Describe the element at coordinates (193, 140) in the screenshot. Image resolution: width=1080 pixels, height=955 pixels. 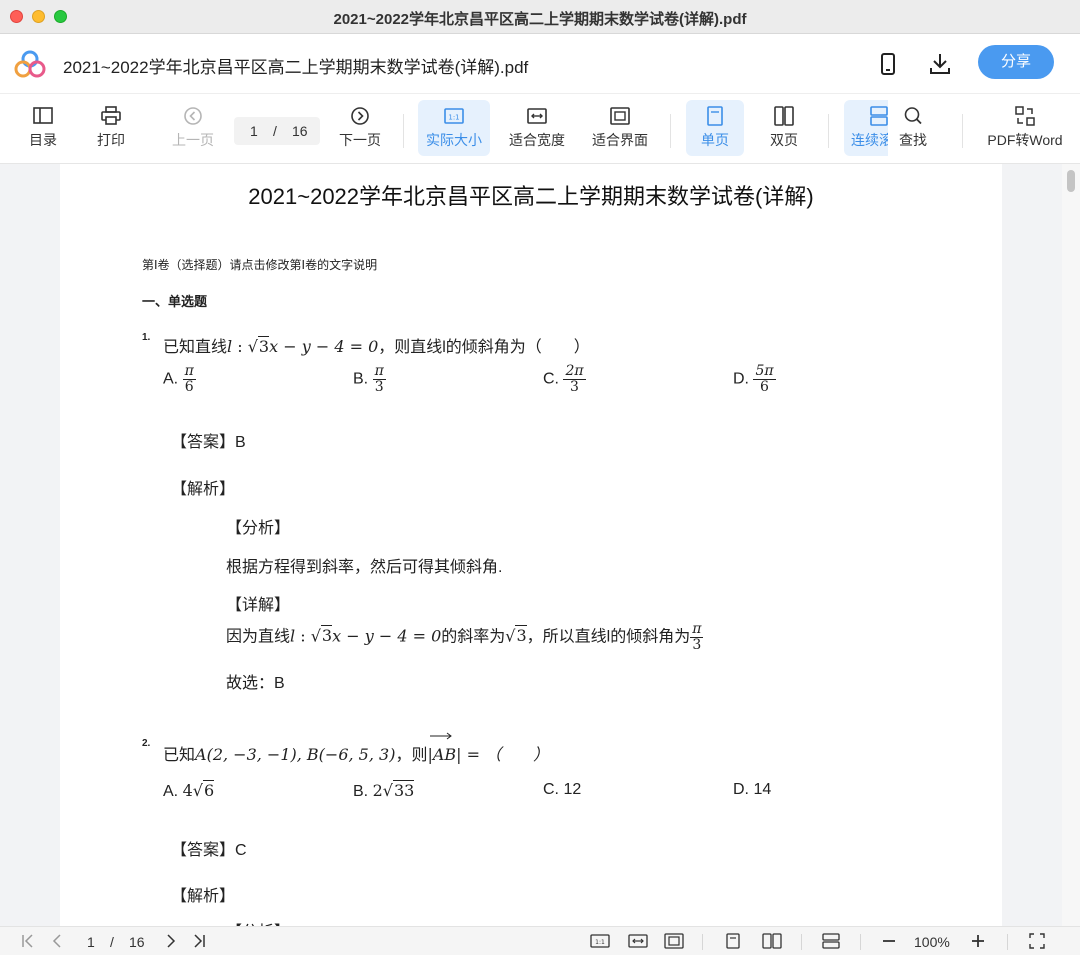
I see `prev-page-label: 上一页` at that location.